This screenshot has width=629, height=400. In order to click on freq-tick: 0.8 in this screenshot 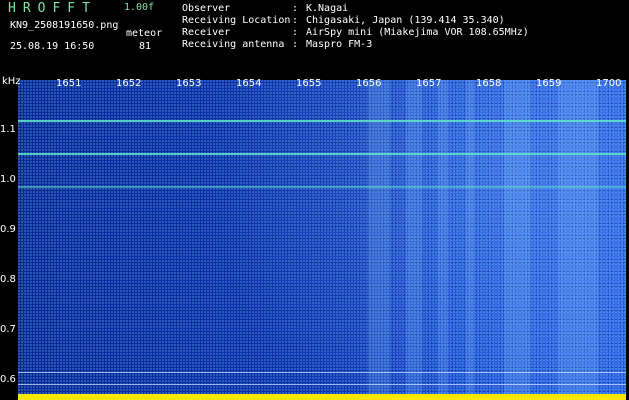, I will do `click(8, 279)`.